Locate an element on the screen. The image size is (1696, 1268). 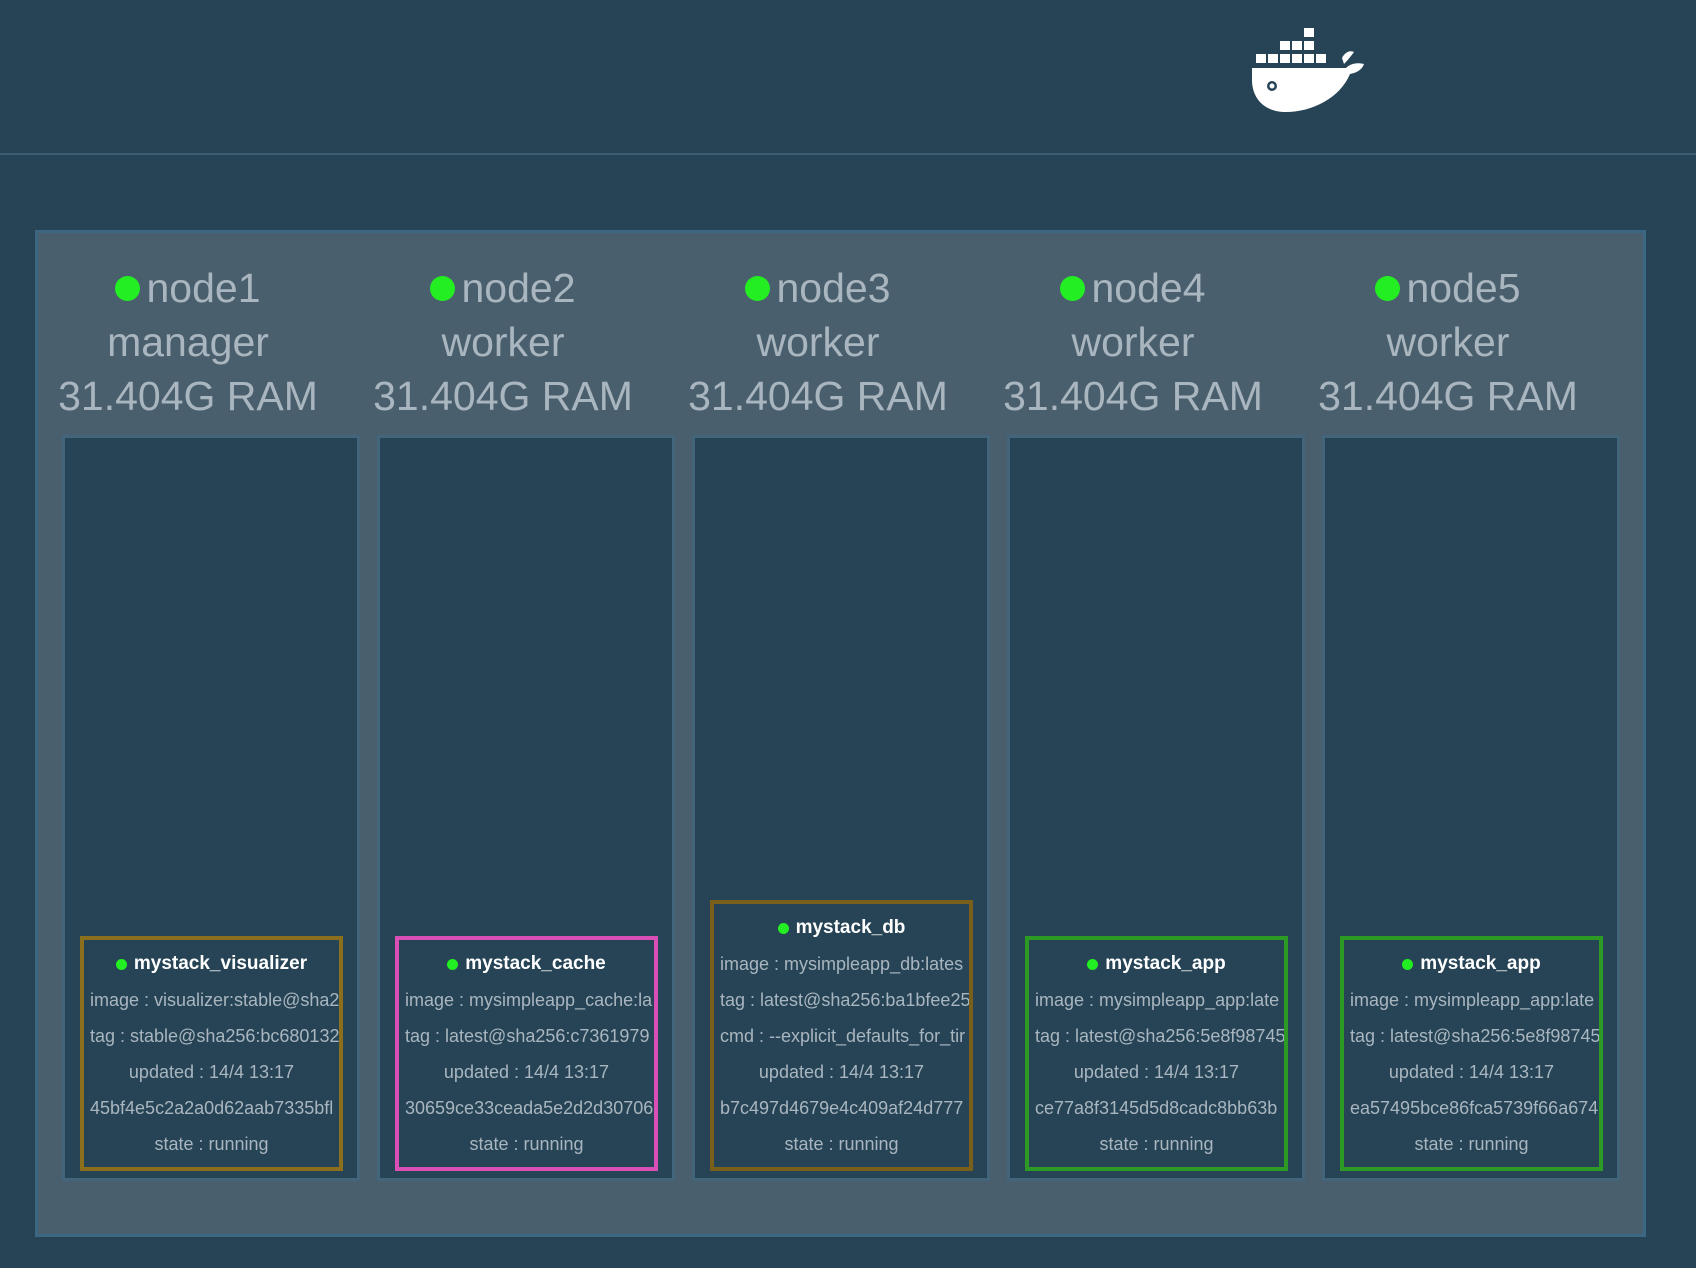
task-id: b7c497d4679e4c409af24d777 is located at coordinates (842, 1108).